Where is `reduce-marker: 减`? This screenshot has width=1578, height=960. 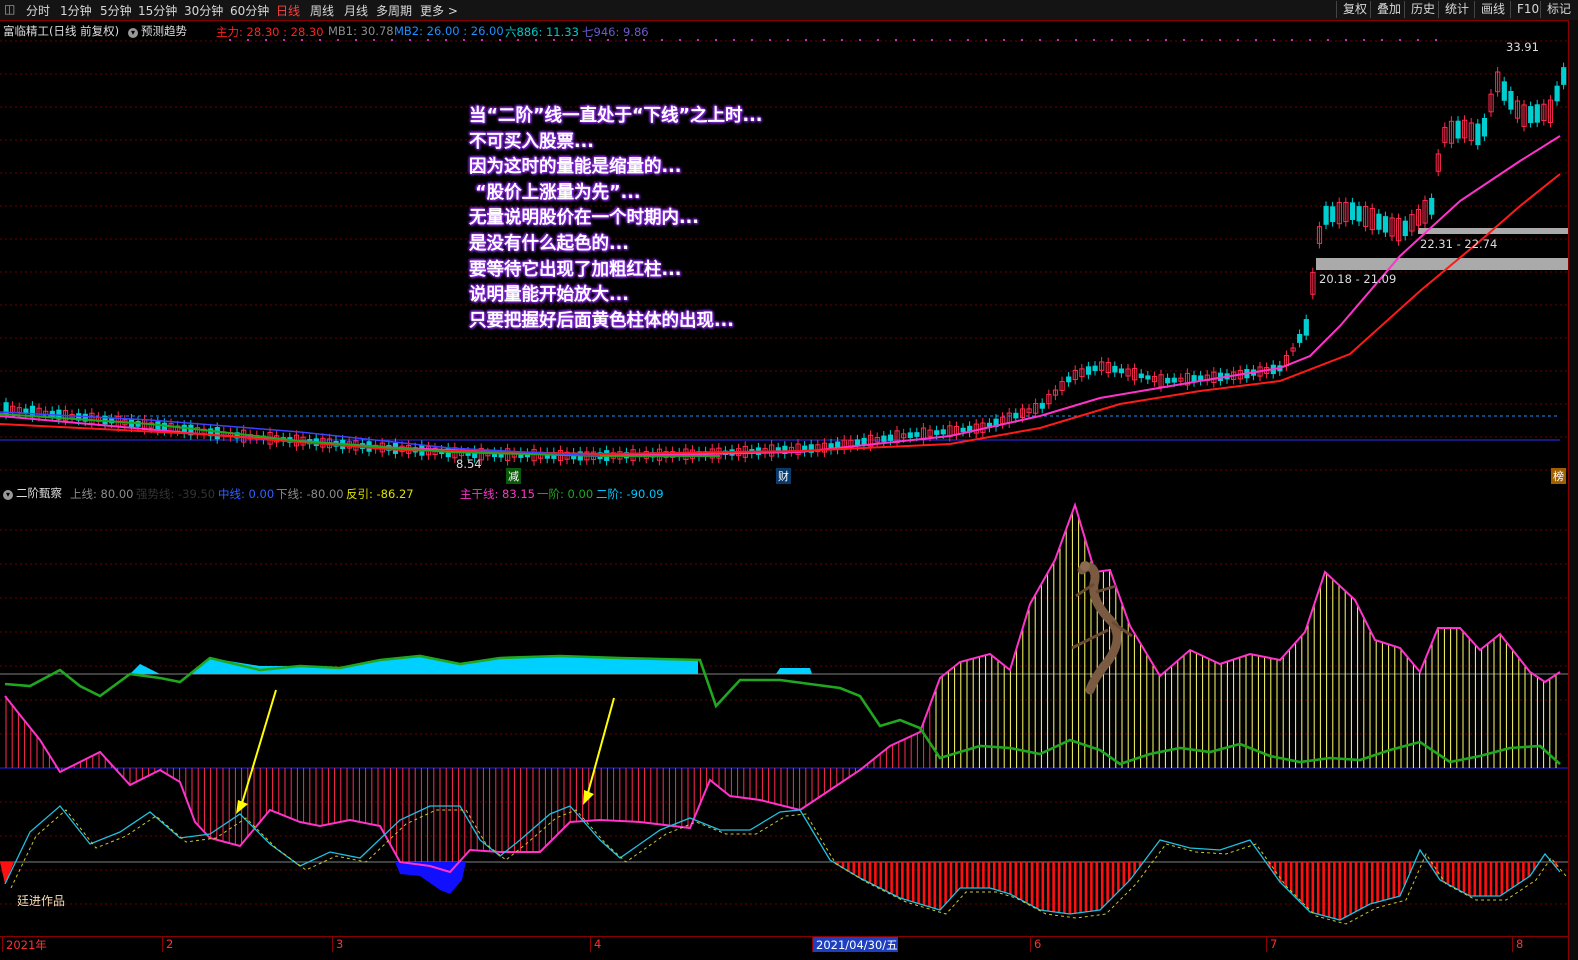
reduce-marker: 减 is located at coordinates (513, 476).